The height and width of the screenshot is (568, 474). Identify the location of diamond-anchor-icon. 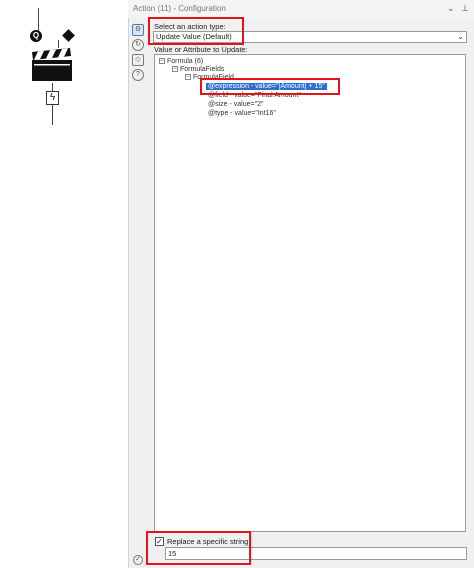
(68, 35).